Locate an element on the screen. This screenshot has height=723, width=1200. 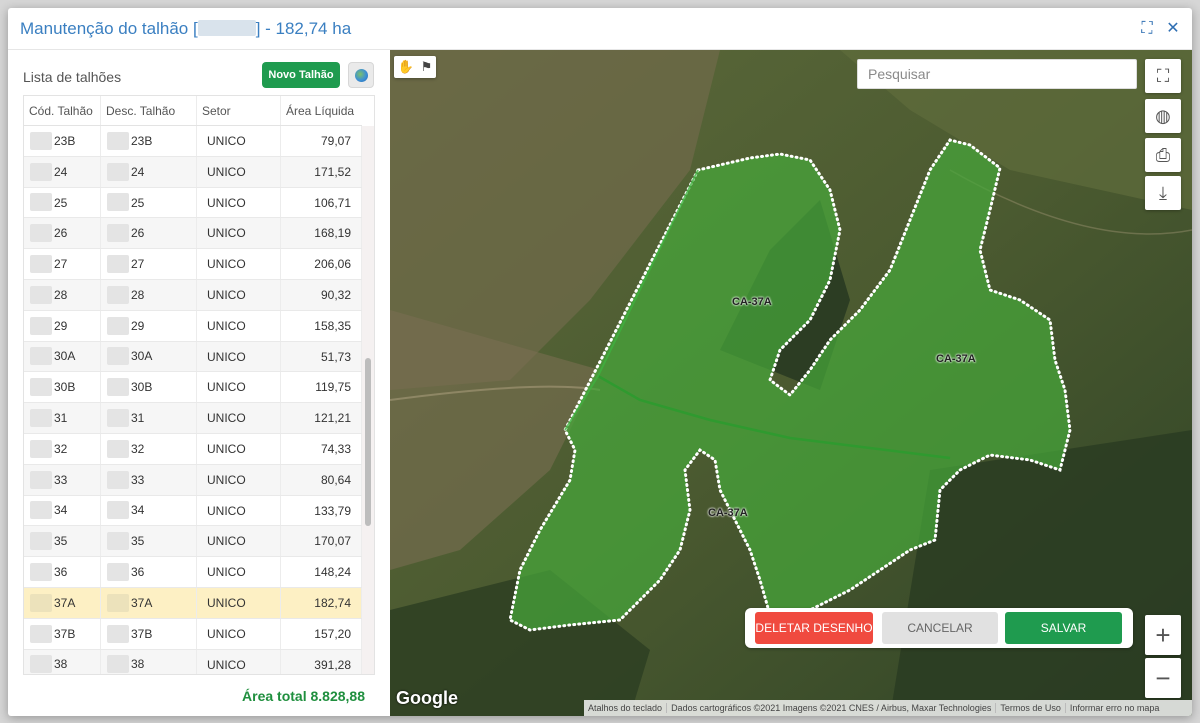
zoom-out-button: − is located at coordinates (1163, 678).